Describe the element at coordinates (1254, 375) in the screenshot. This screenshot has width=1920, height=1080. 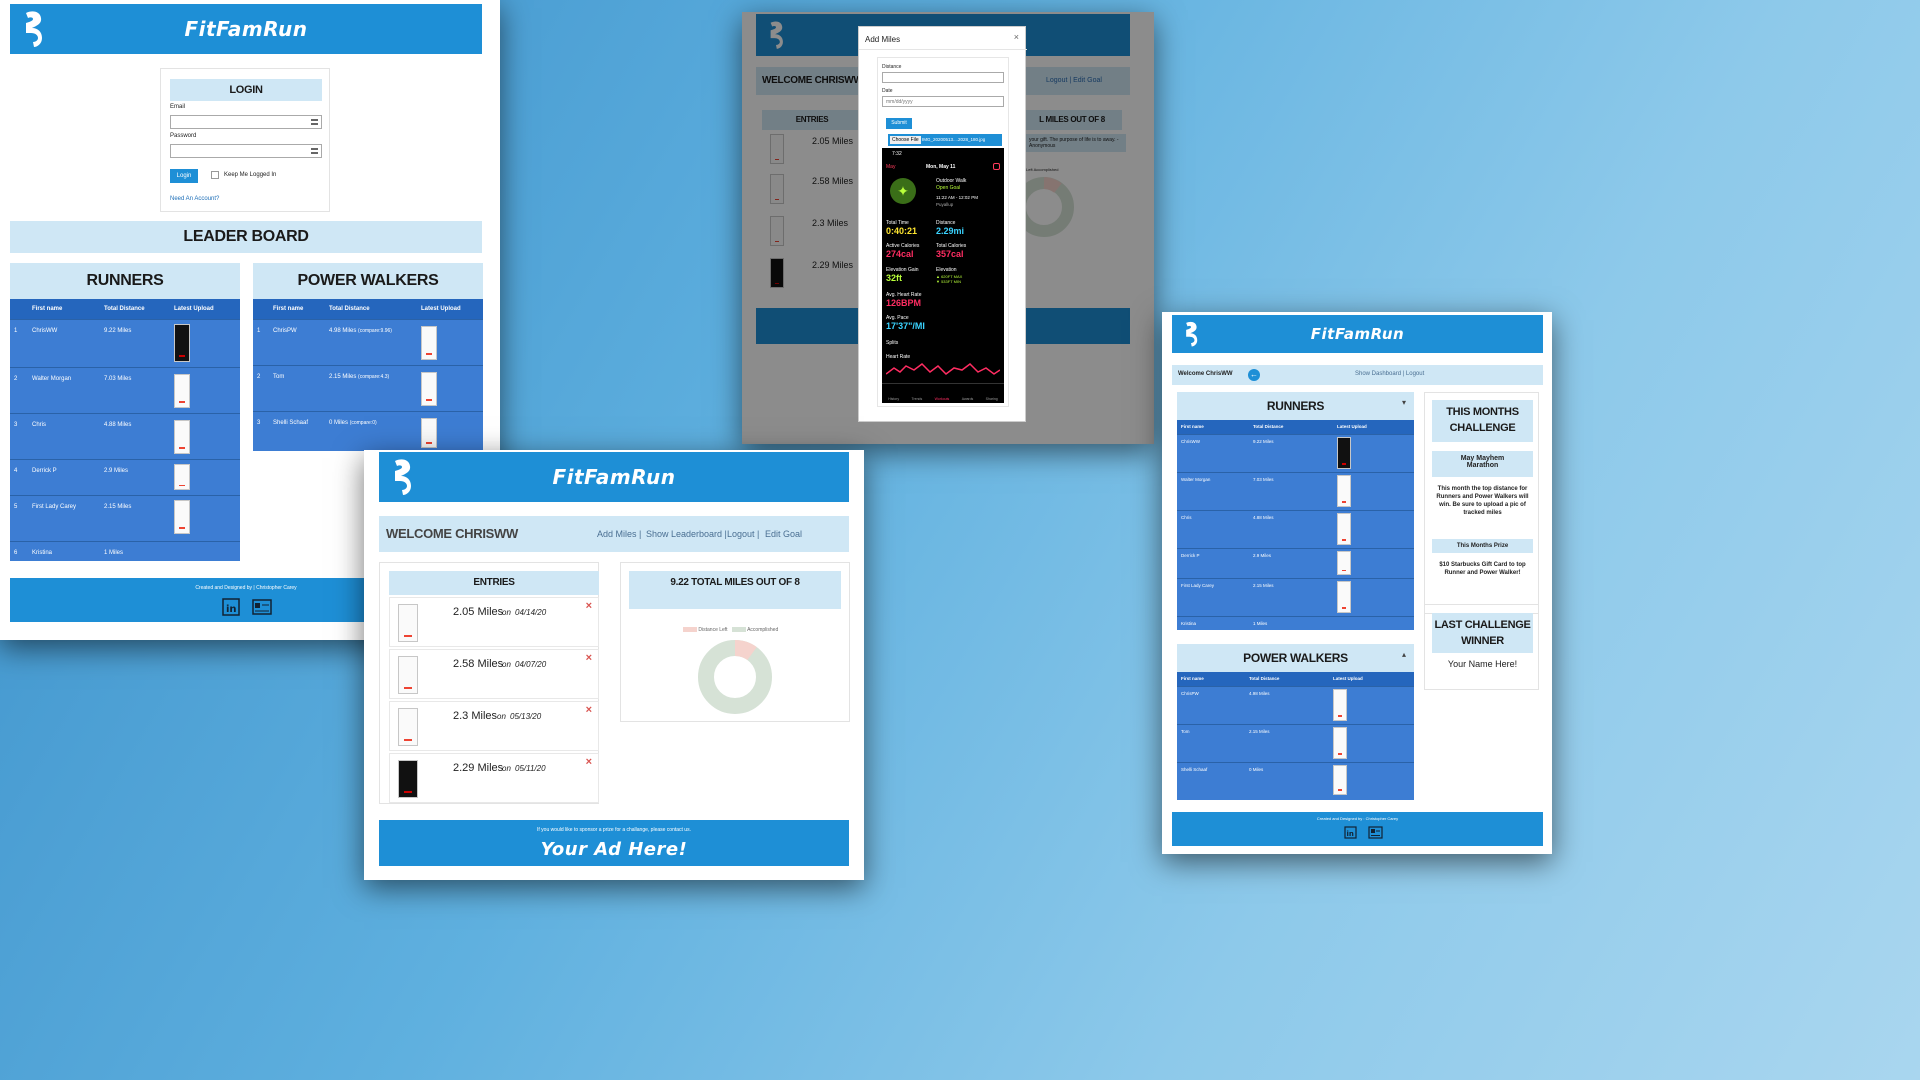
I see `back-arrow-icon: ←` at that location.